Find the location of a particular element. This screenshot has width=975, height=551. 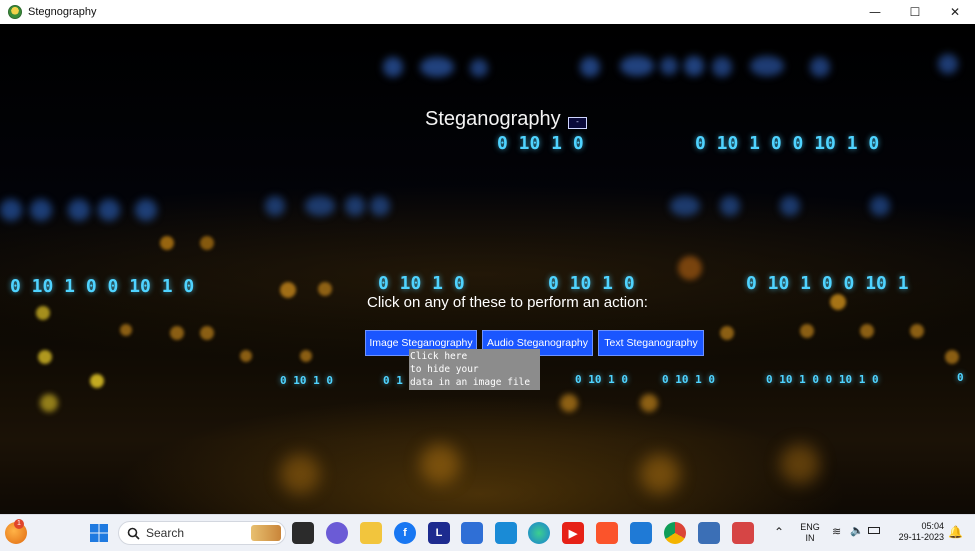

chrome-icon is located at coordinates (675, 533).